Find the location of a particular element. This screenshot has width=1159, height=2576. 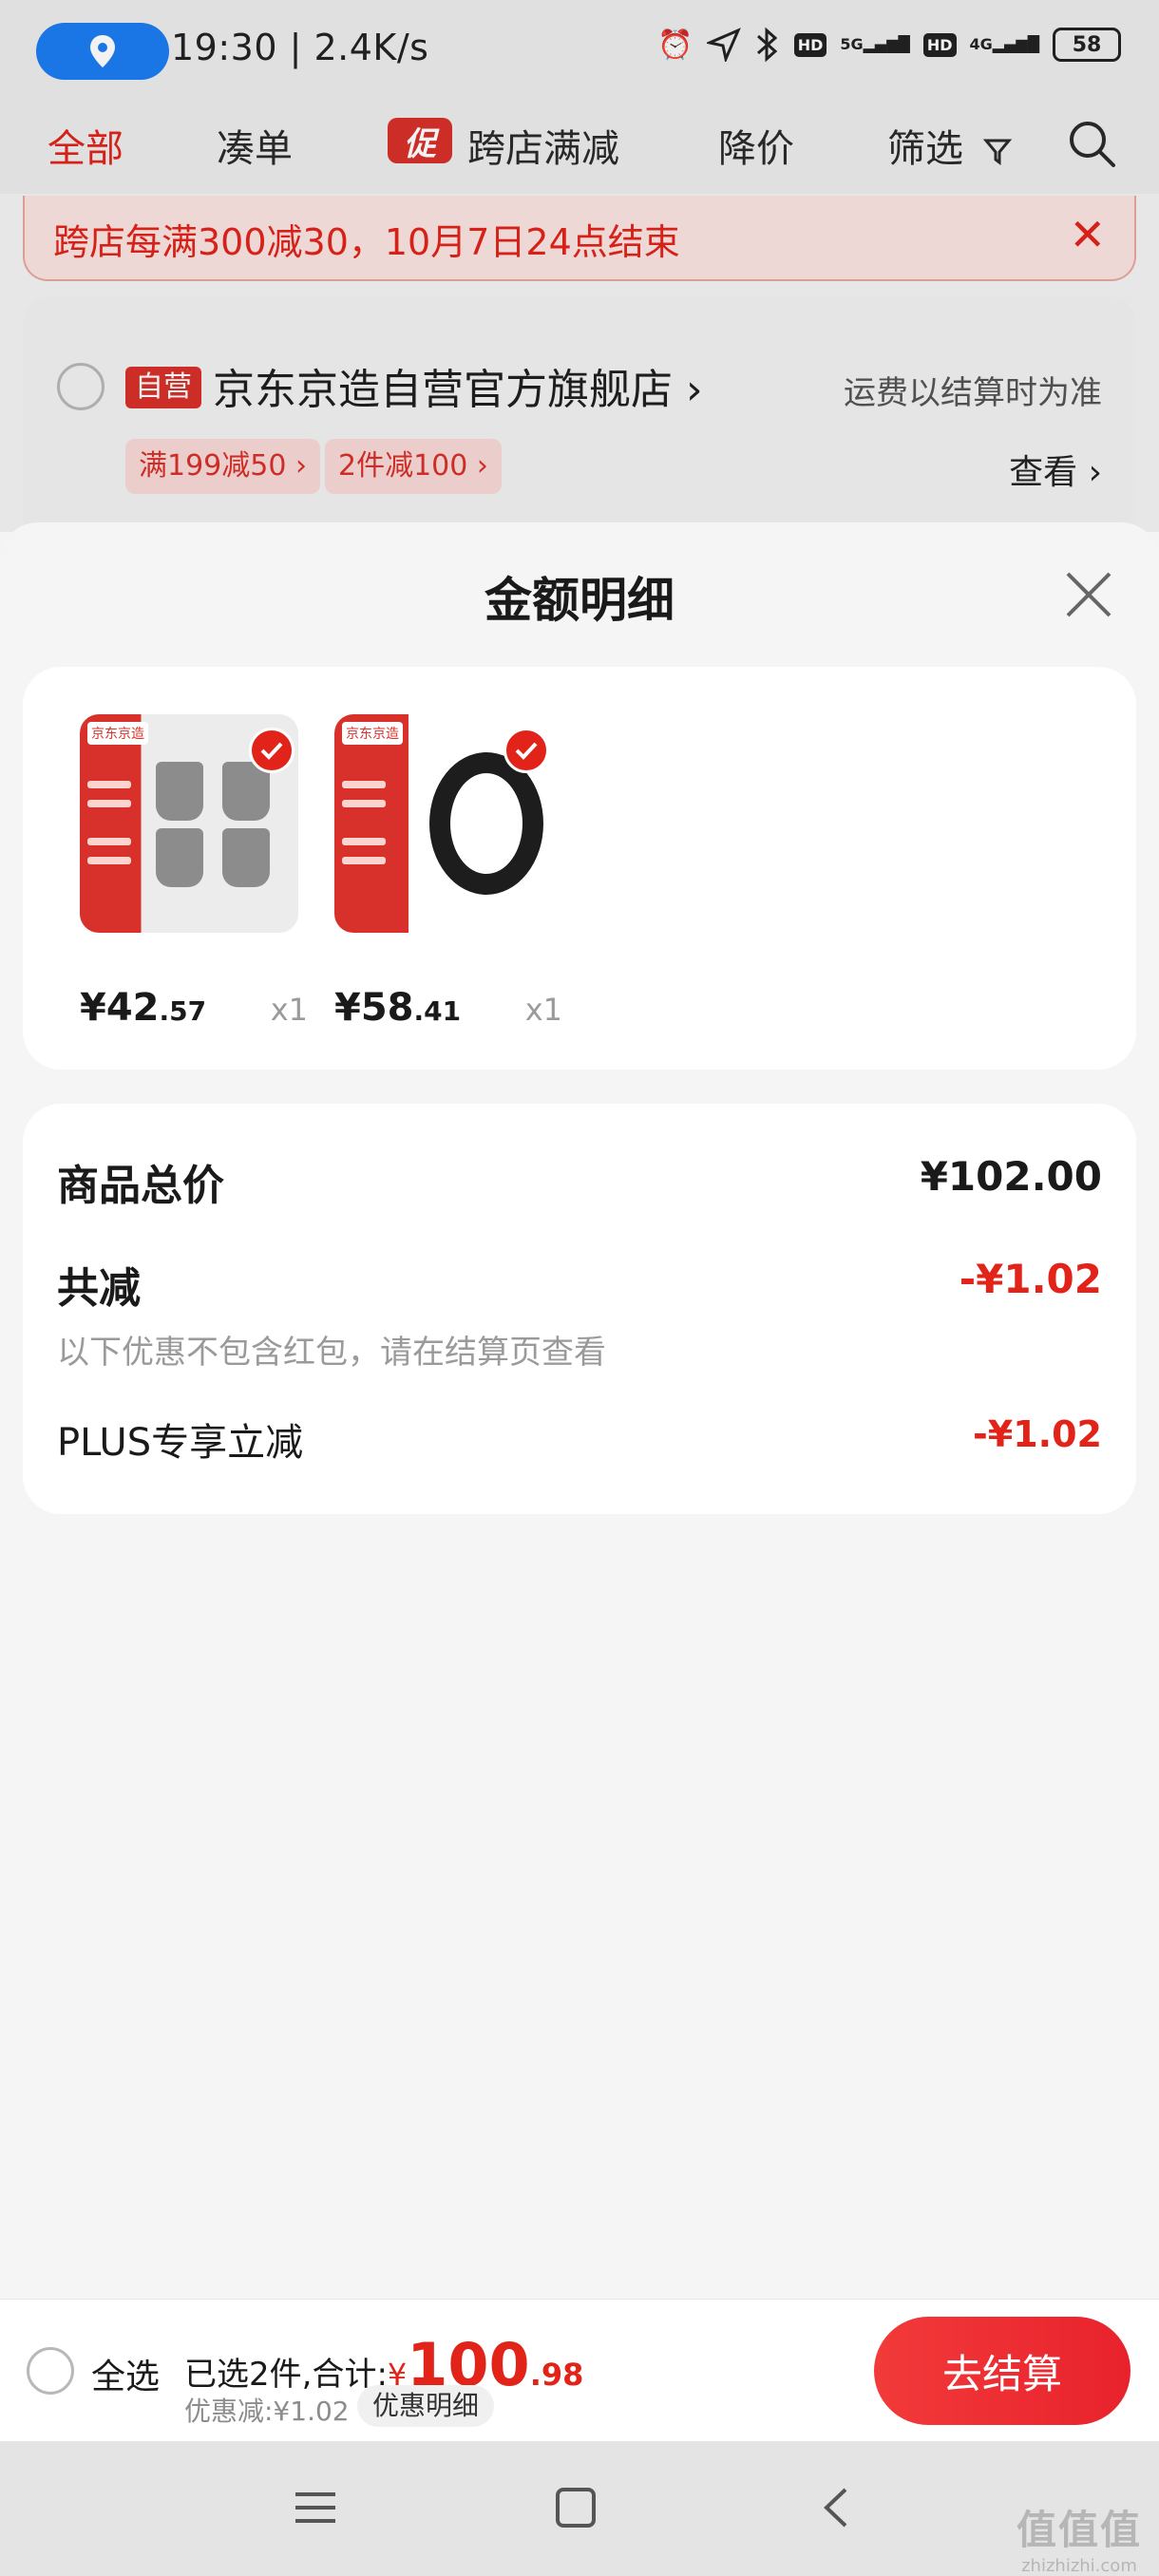

sheet-title: 金额明细 is located at coordinates (579, 600).